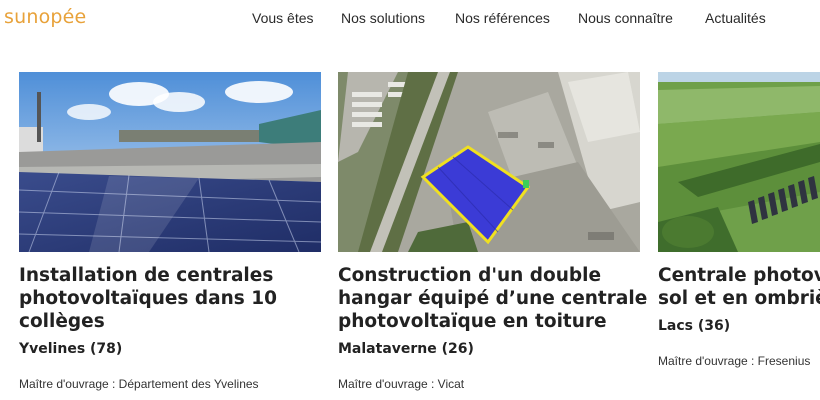 The width and height of the screenshot is (820, 400). Describe the element at coordinates (148, 298) in the screenshot. I see `card-title-line: photovoltaïques dans 10` at that location.